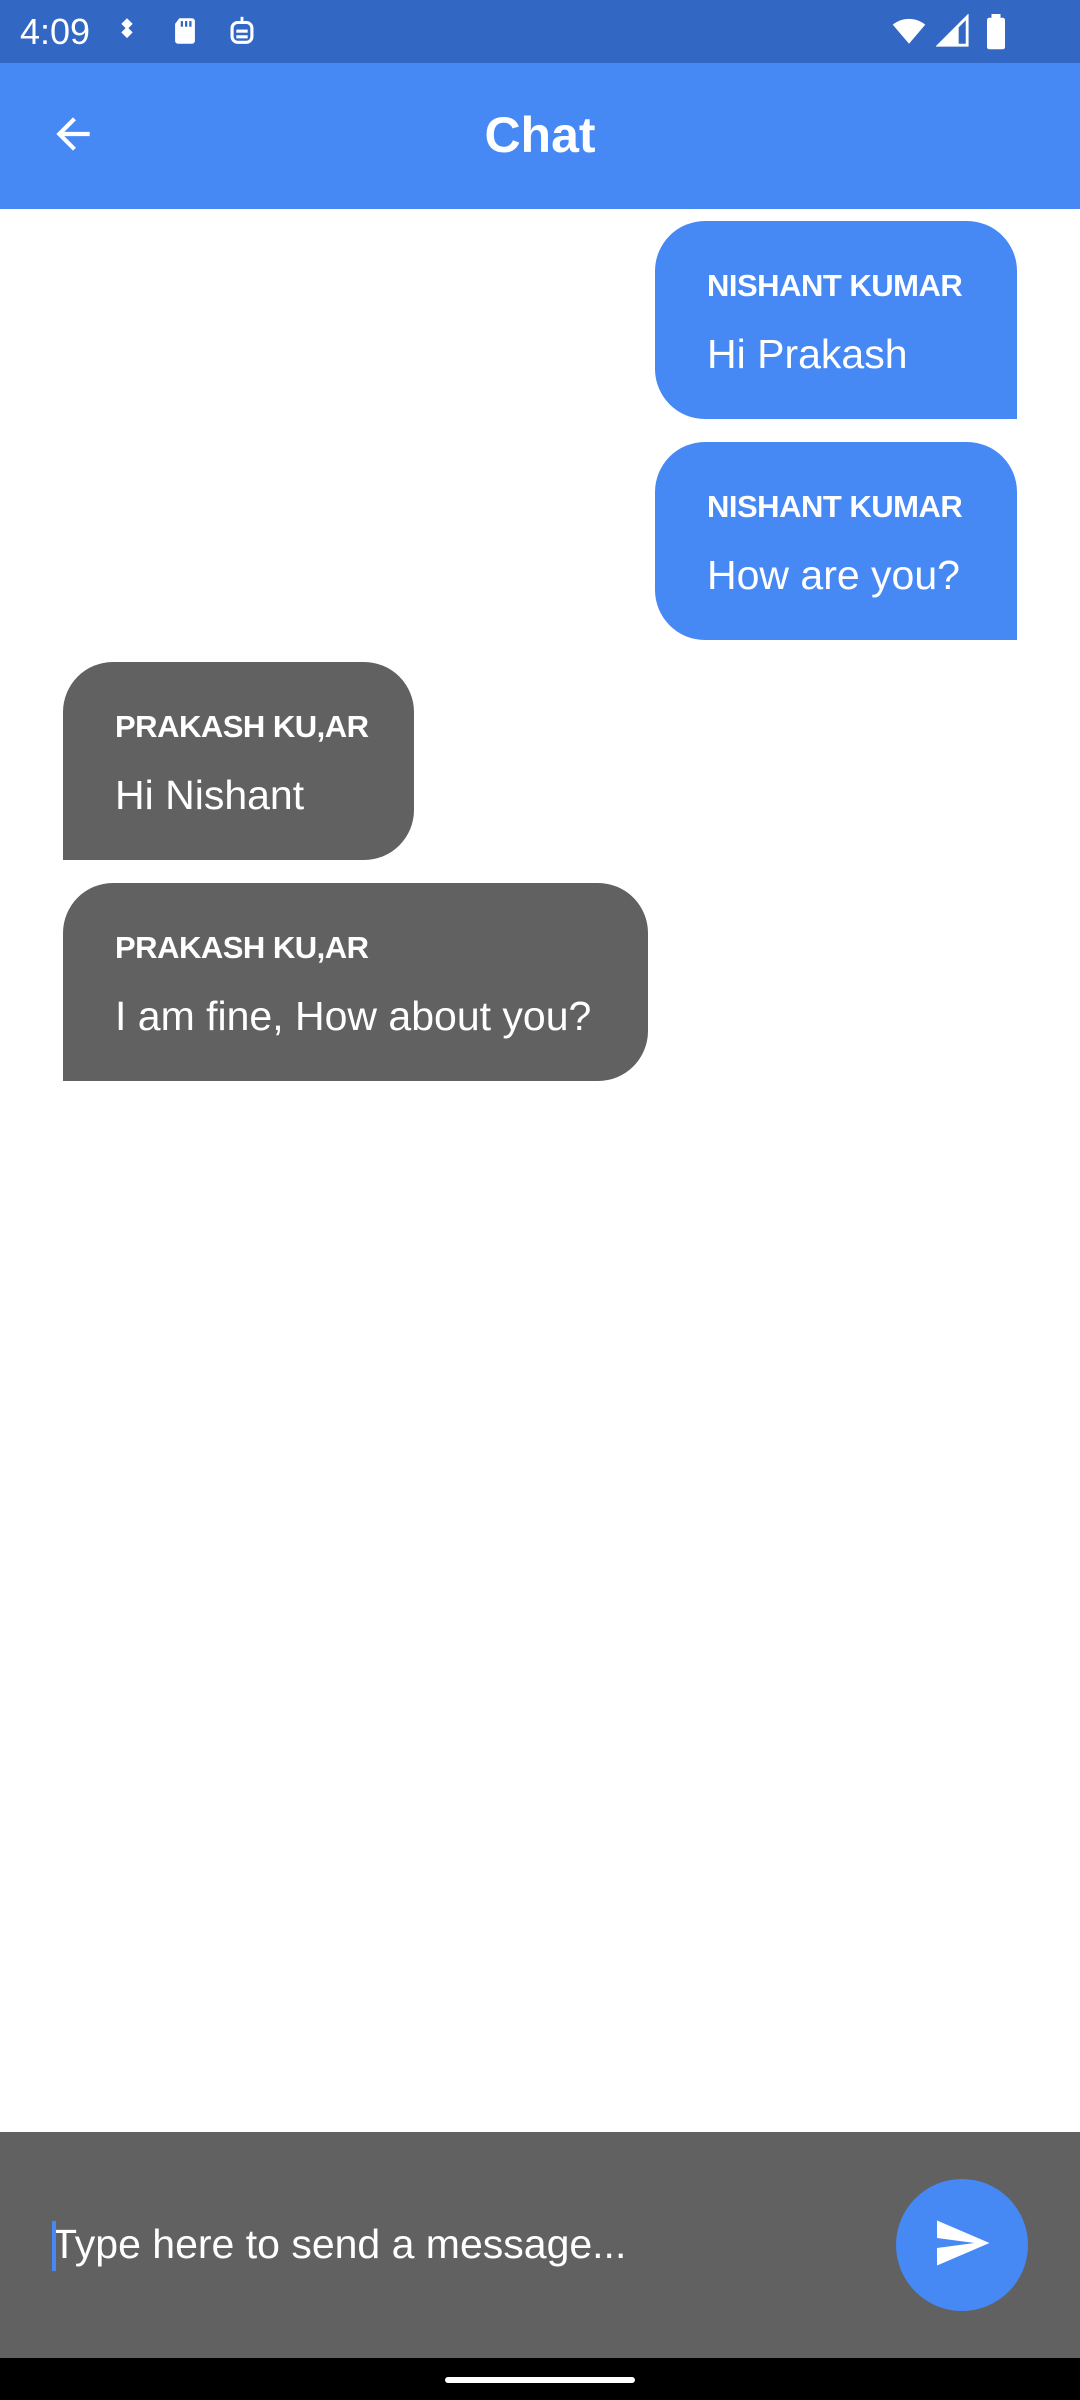 The width and height of the screenshot is (1080, 2400). I want to click on system-nav-bar, so click(540, 2379).